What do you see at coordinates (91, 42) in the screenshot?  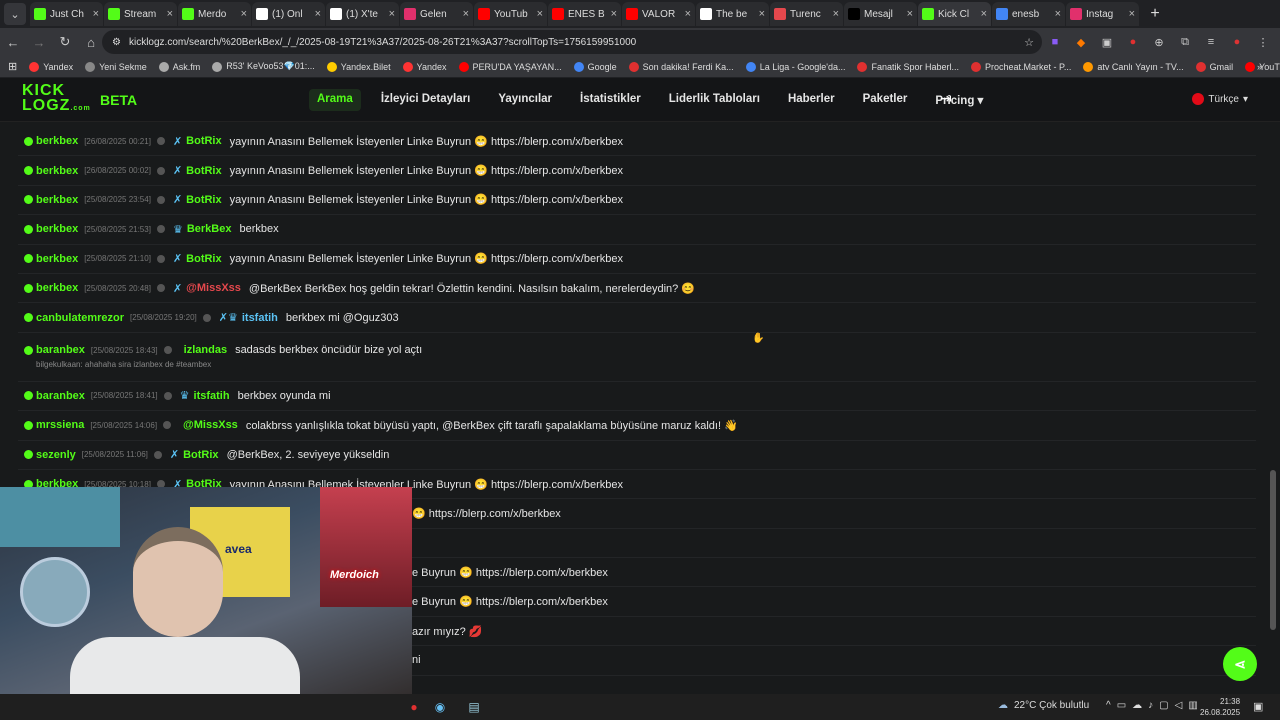 I see `home-icon: ⌂` at bounding box center [91, 42].